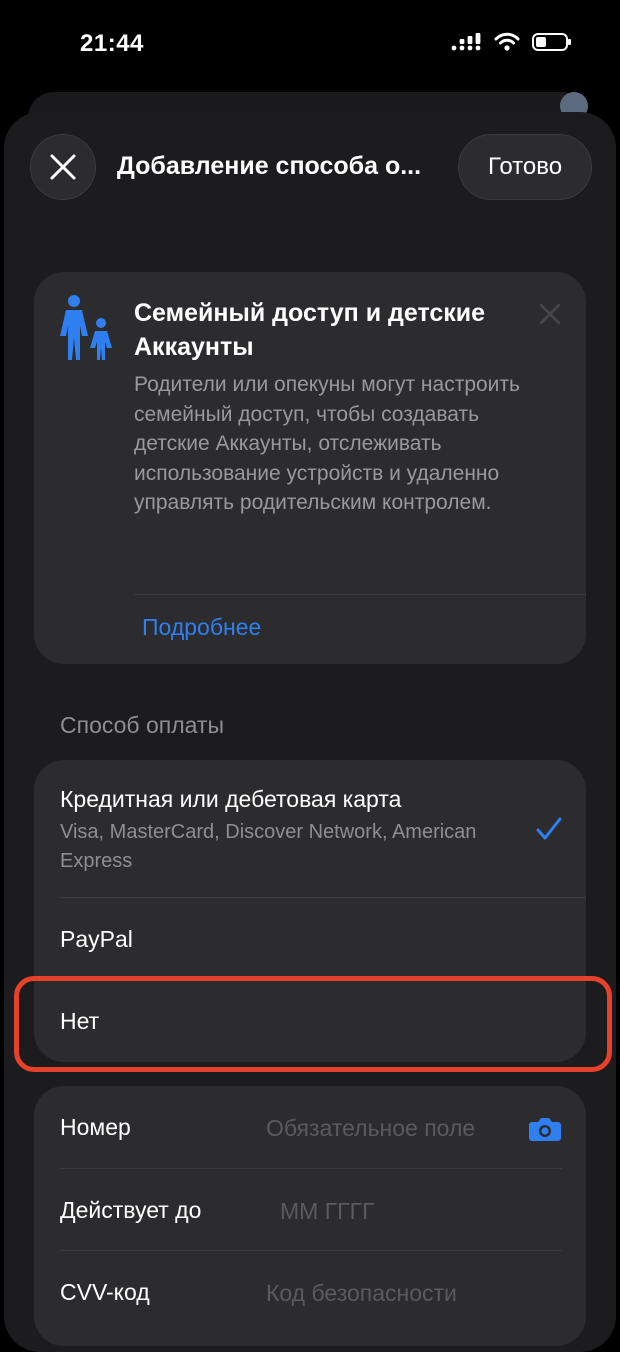  What do you see at coordinates (313, 1024) in the screenshot?
I see `highlight-annotation` at bounding box center [313, 1024].